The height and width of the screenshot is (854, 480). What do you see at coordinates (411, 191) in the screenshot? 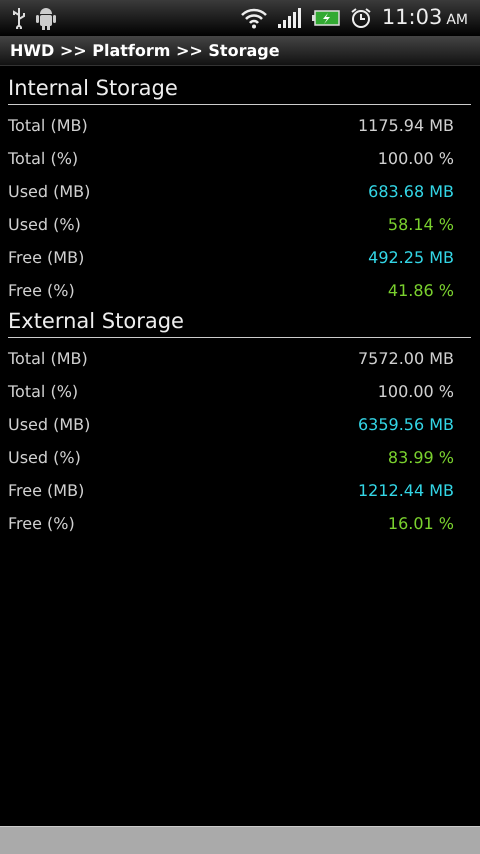
I see `row-value: 683.68 MB` at bounding box center [411, 191].